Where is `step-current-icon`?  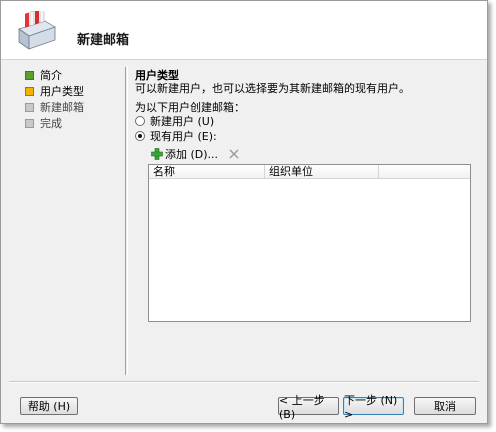
step-current-icon is located at coordinates (29, 91).